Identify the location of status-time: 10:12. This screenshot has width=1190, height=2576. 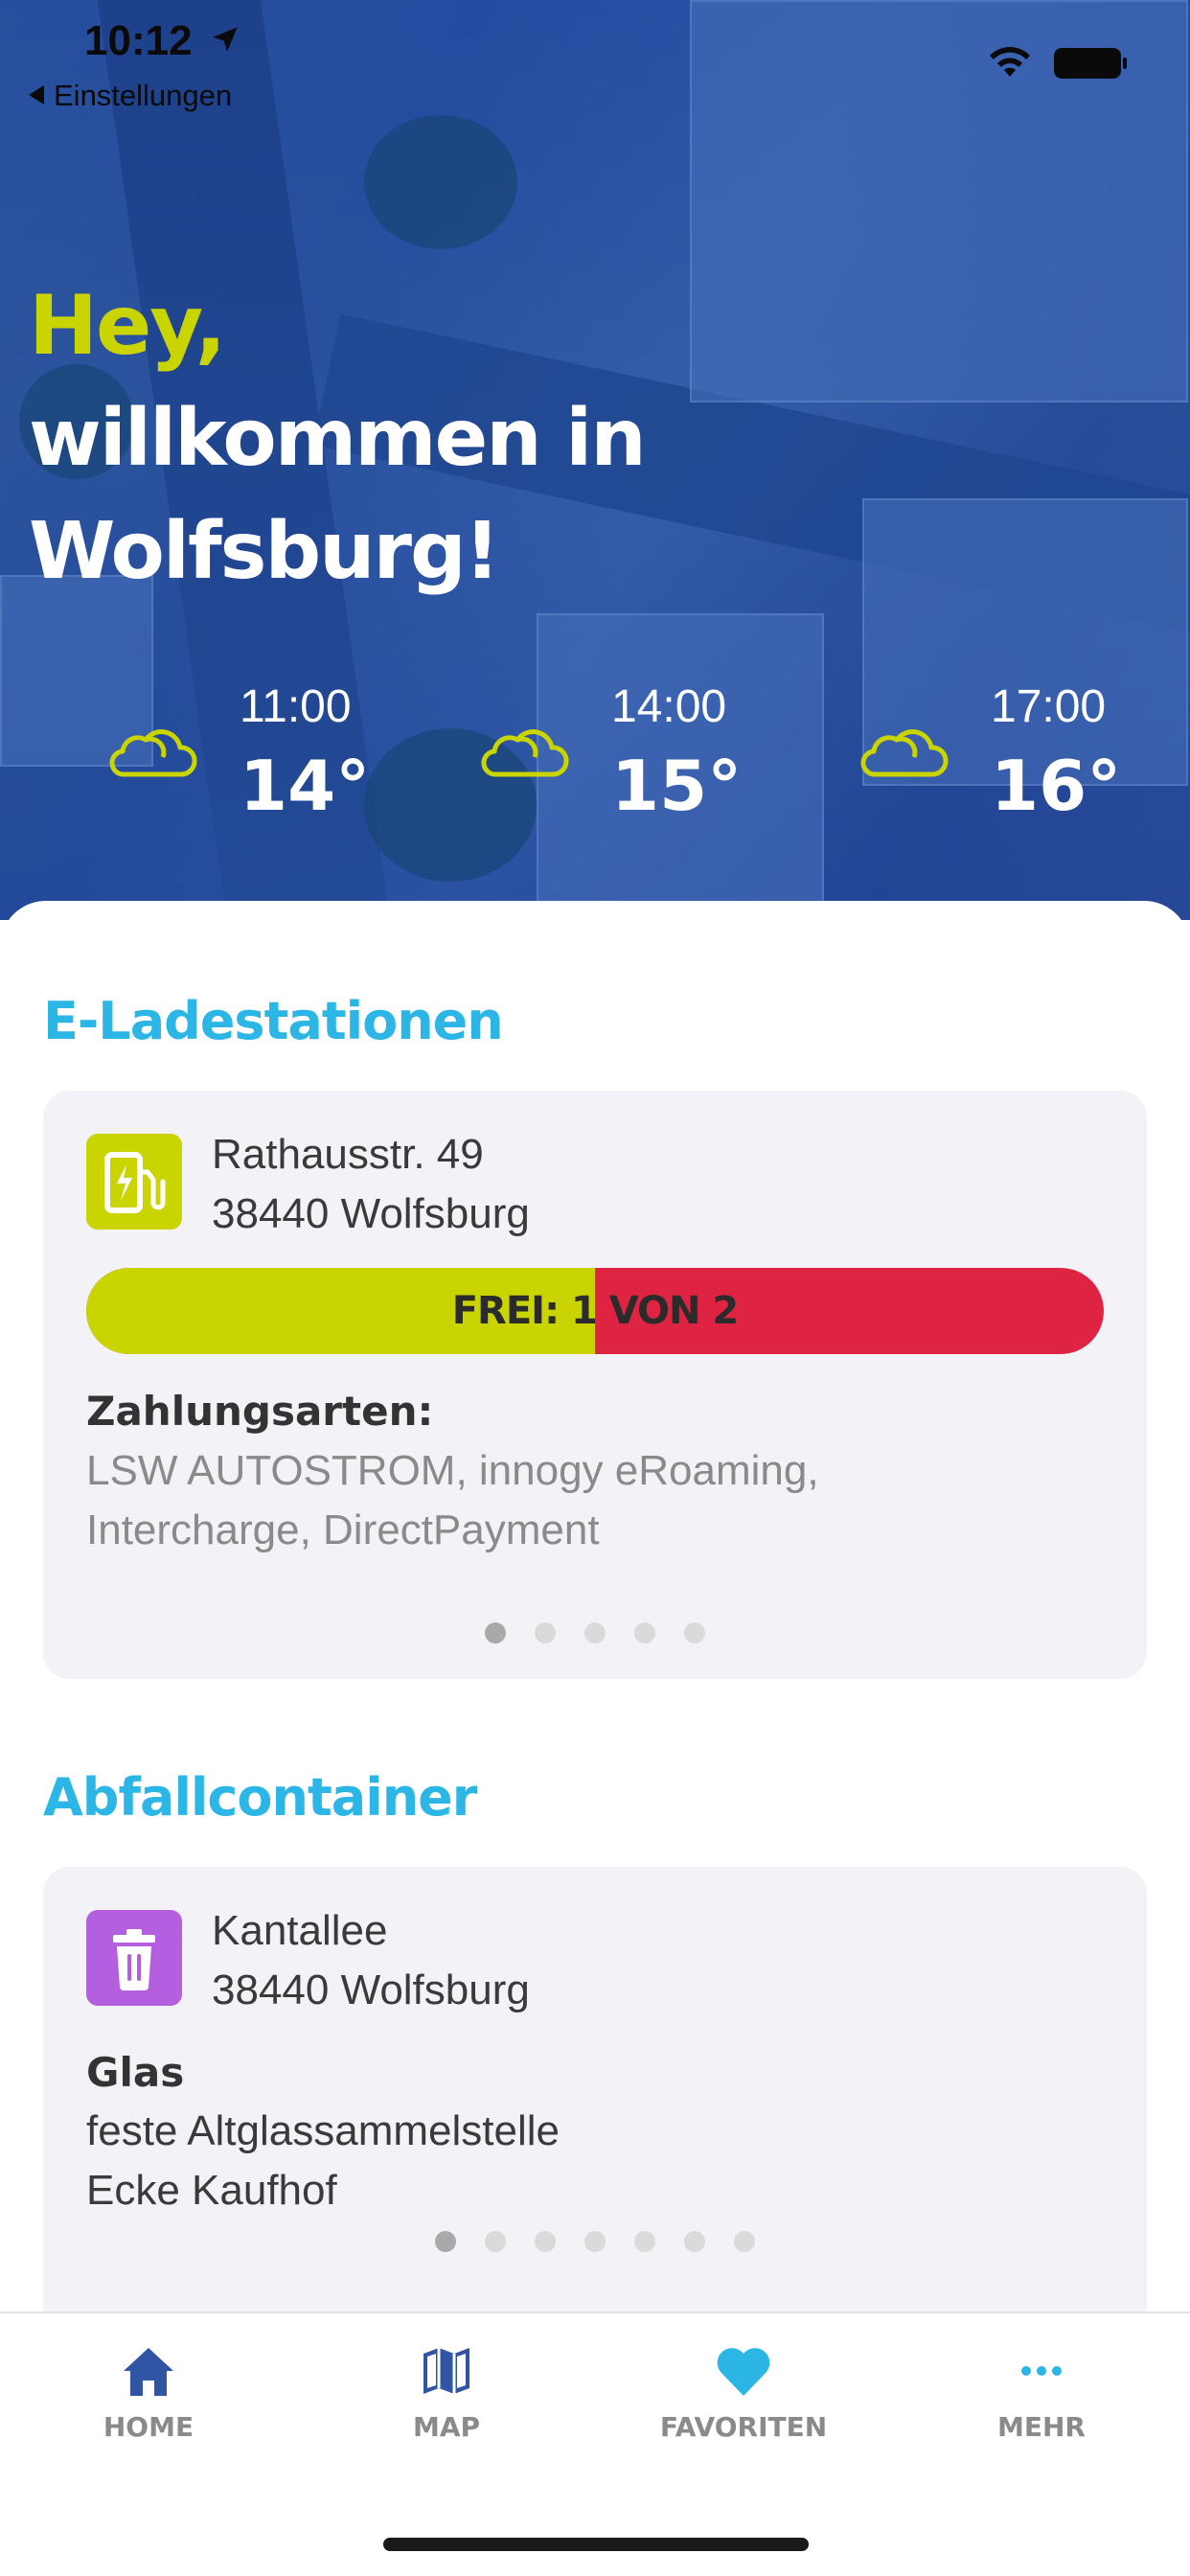
(139, 40).